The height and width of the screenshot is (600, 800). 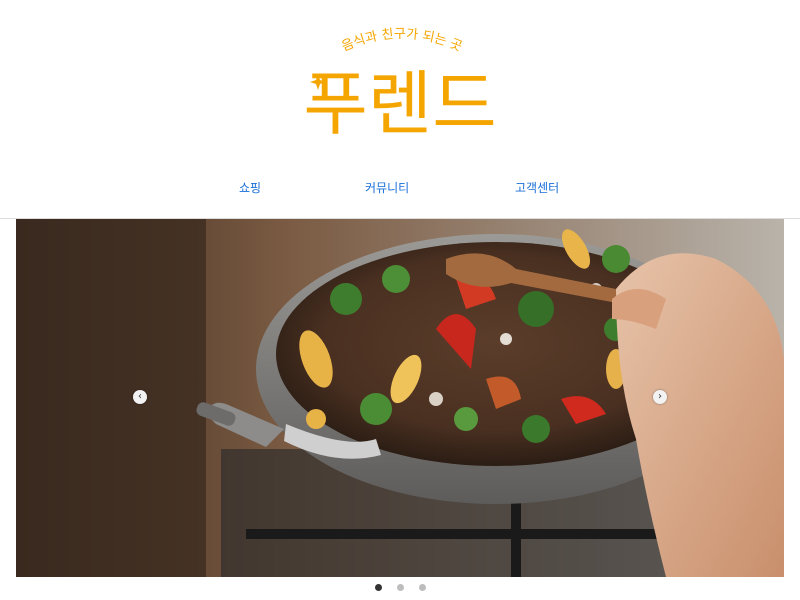 I want to click on main-nav: 쇼핑 커뮤니티 고객센터, so click(x=400, y=188).